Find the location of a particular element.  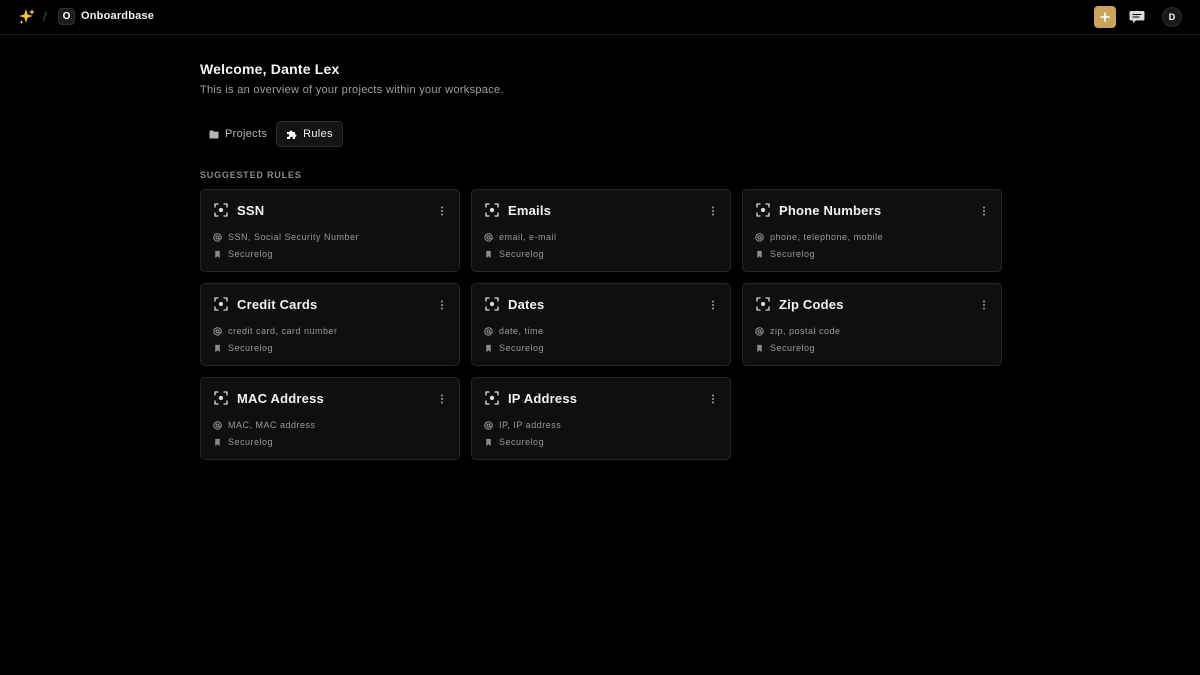

rule-title: IP Address is located at coordinates (543, 398).